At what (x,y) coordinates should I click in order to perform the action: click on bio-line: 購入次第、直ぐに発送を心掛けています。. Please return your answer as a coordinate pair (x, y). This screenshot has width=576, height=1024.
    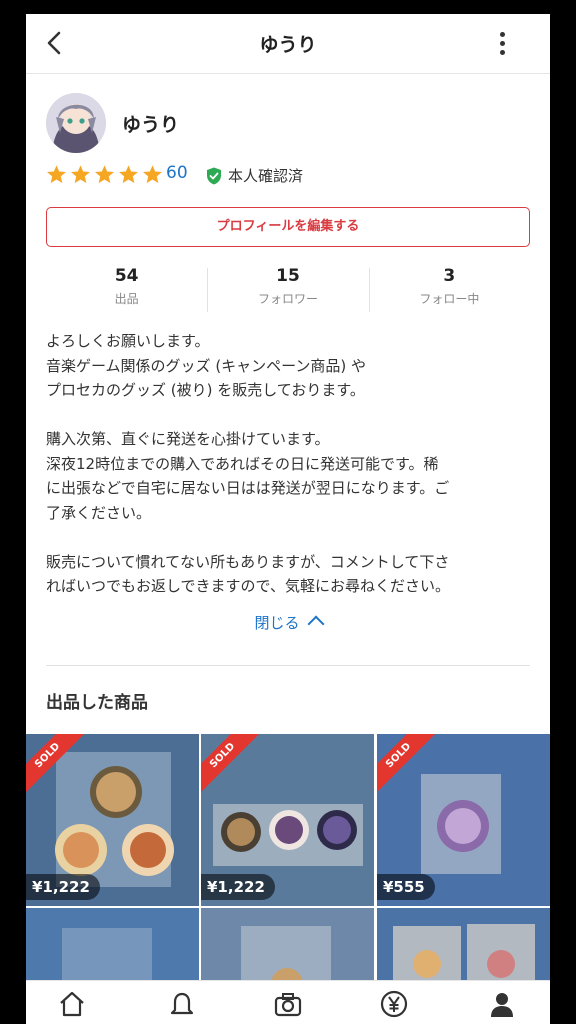
    Looking at the image, I should click on (188, 439).